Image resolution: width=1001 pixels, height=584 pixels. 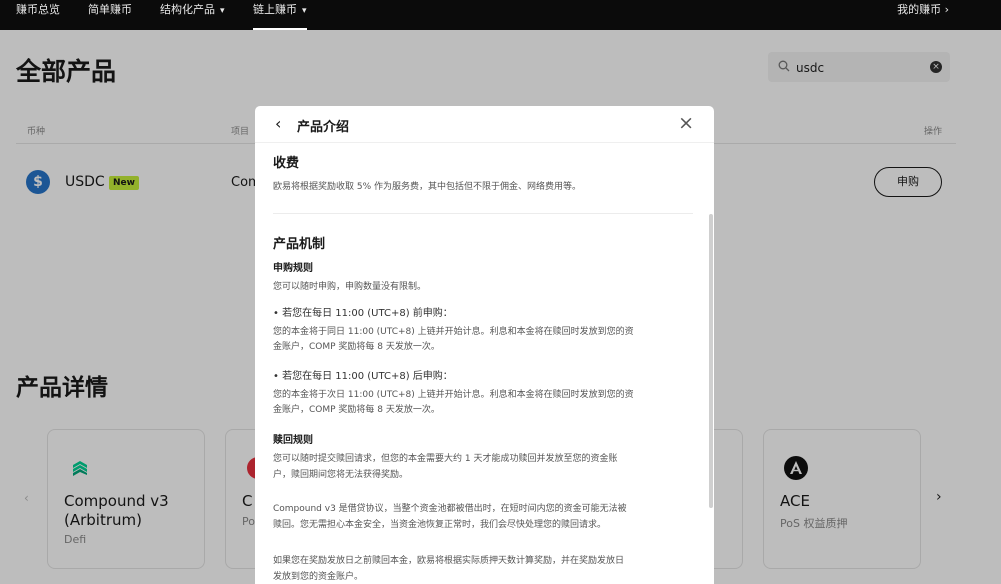 I want to click on nav-my-earn-link: 我的赚币 ›, so click(x=923, y=10).